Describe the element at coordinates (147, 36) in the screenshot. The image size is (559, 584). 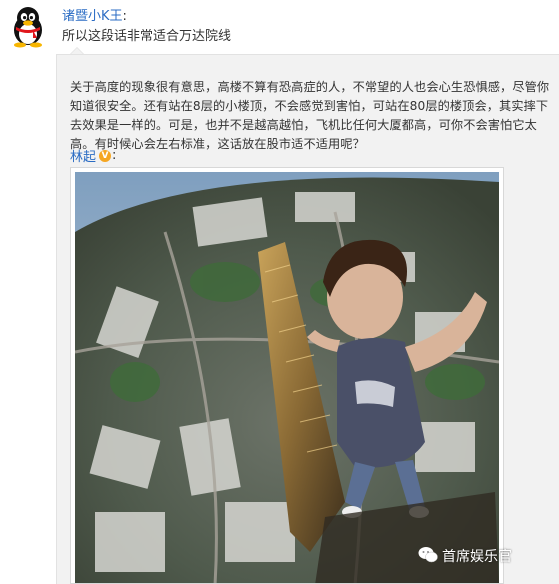
I see `post-text: 所以这段话非常适合万达院线` at that location.